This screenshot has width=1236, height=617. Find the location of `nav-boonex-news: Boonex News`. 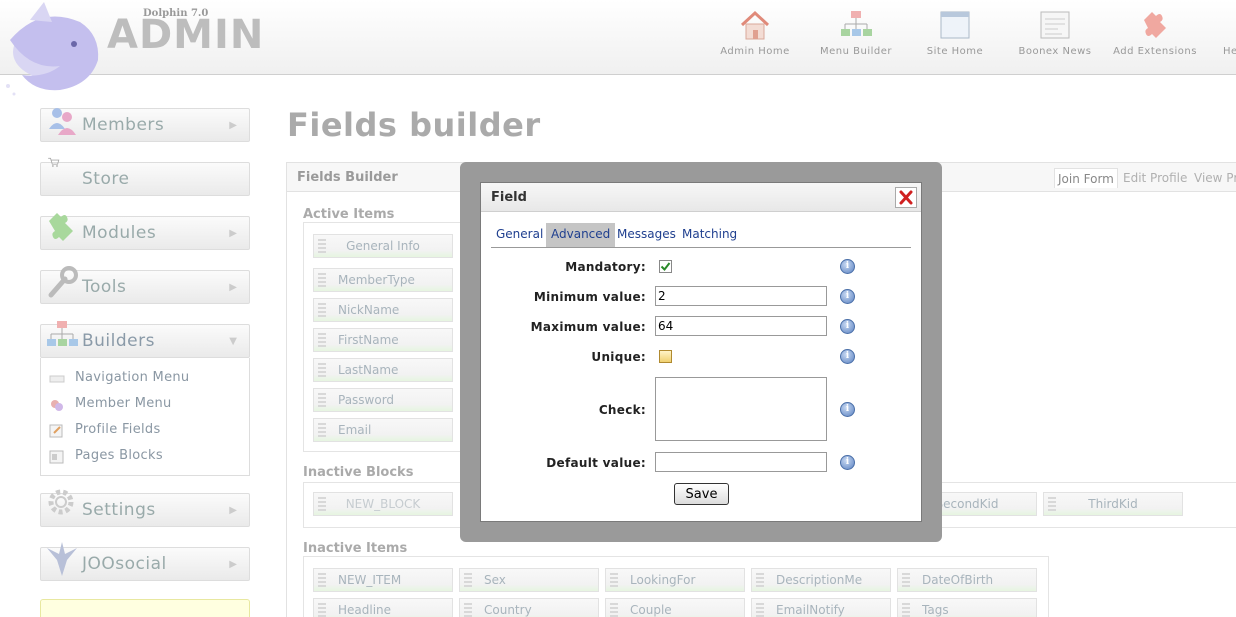

nav-boonex-news: Boonex News is located at coordinates (1055, 32).